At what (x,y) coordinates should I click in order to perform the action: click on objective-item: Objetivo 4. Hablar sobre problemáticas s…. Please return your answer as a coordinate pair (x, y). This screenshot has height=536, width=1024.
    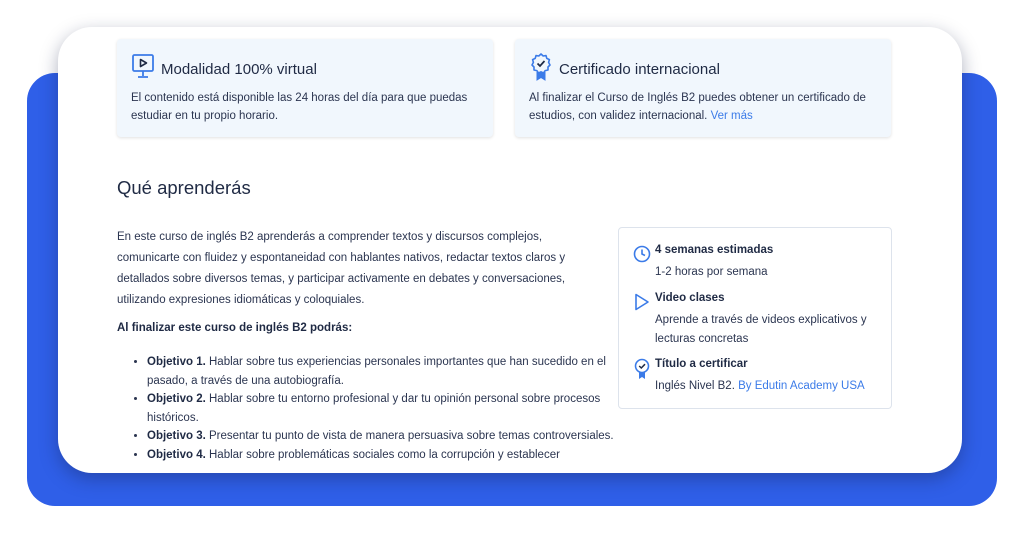
    Looking at the image, I should click on (382, 455).